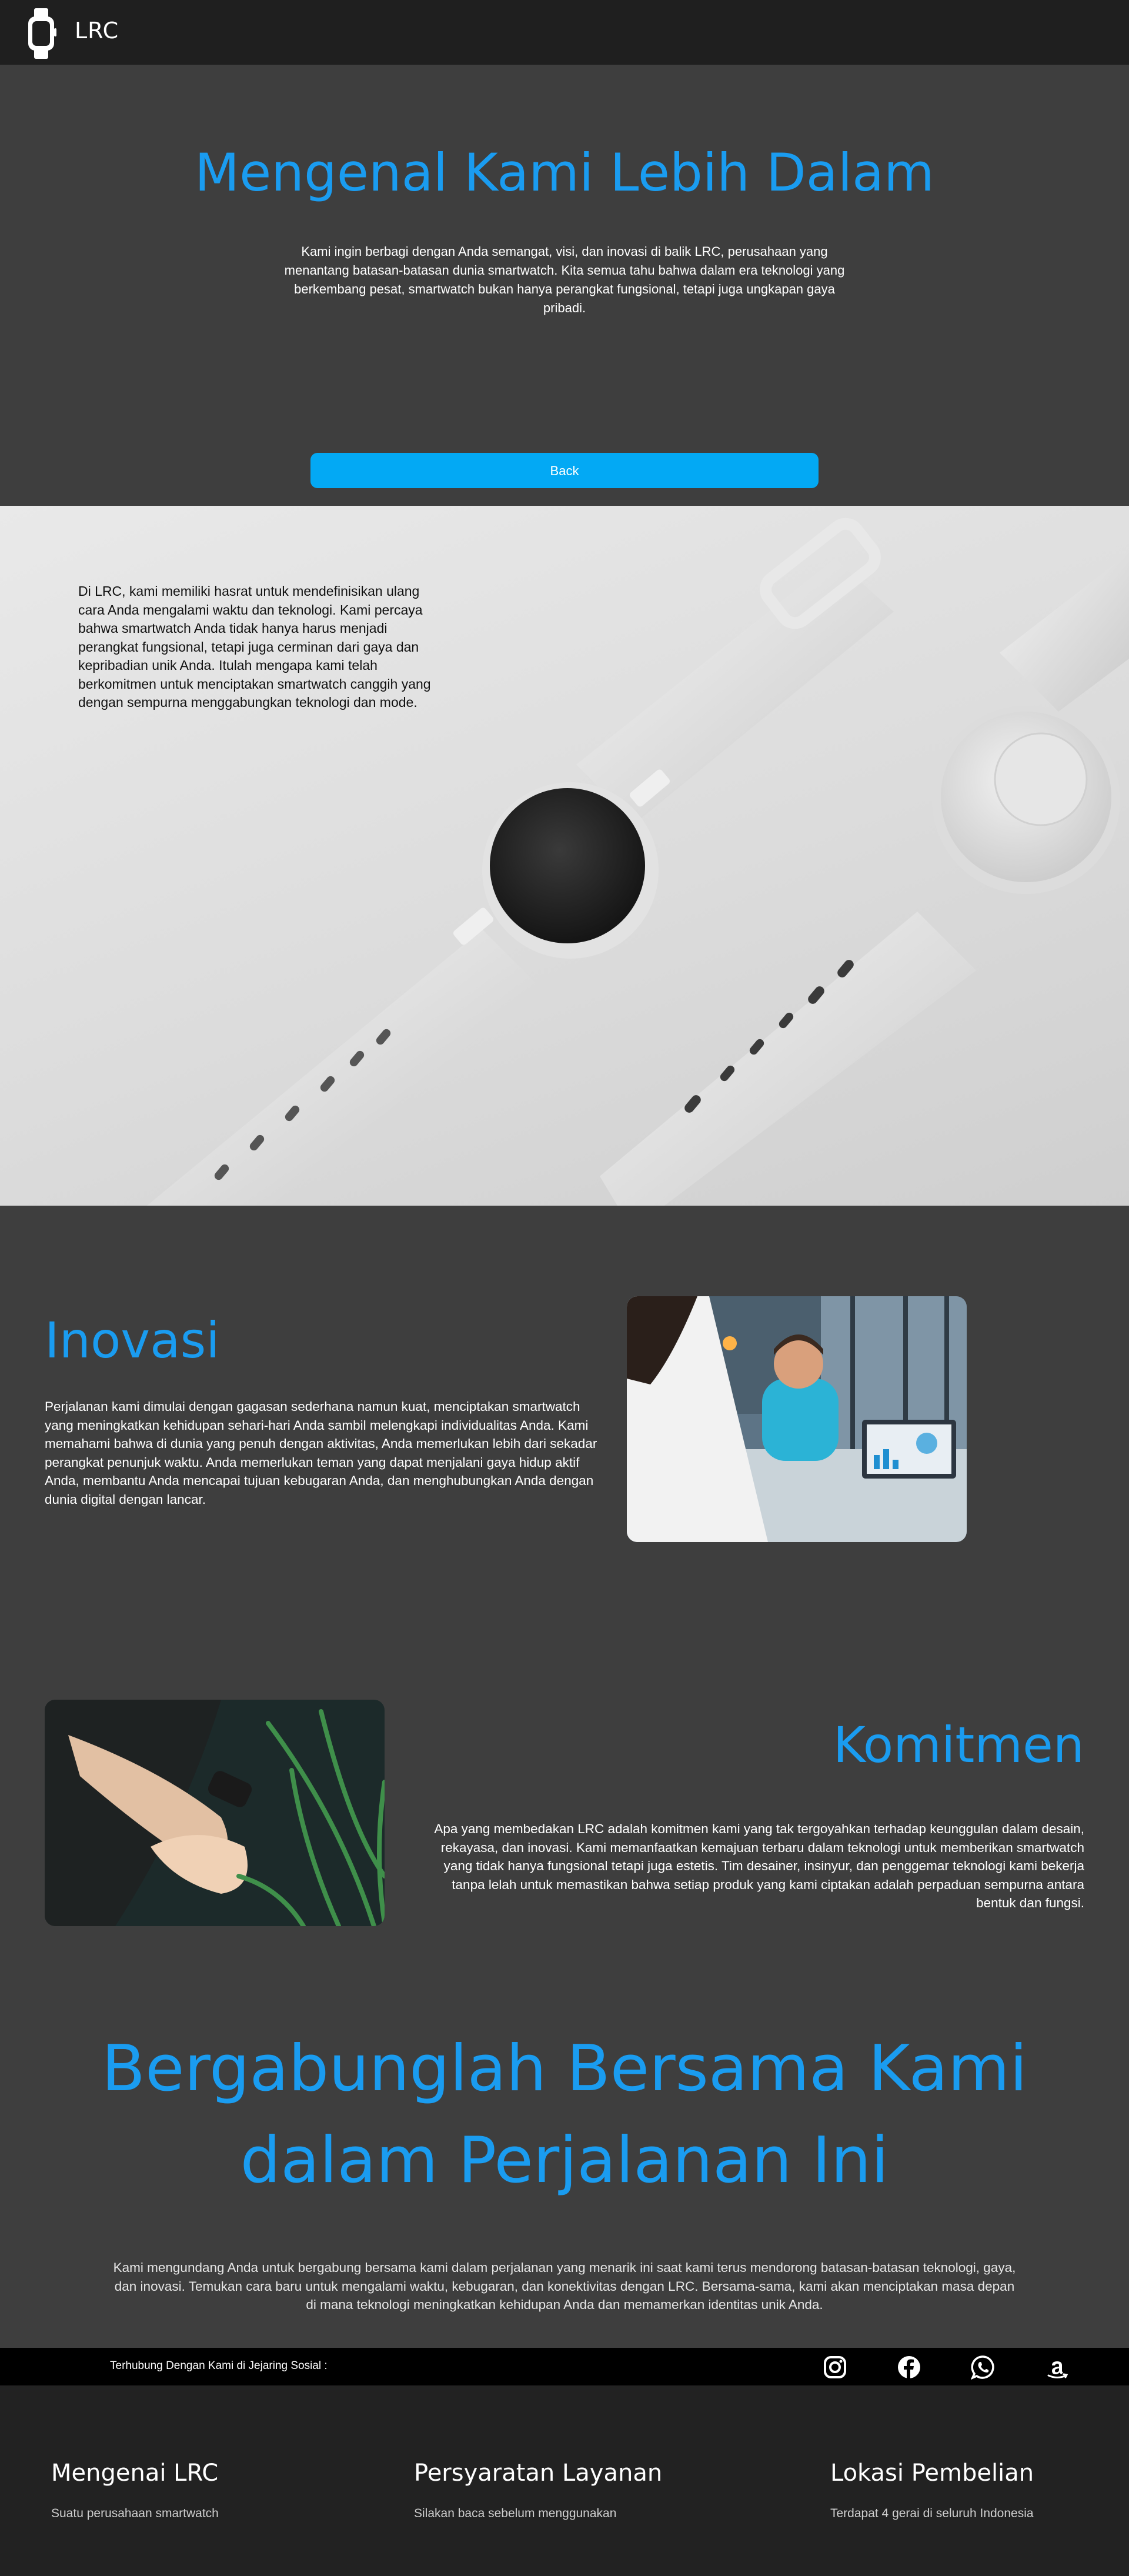  Describe the element at coordinates (564, 2160) in the screenshot. I see `join-title-line2: dalam Perjalanan Ini` at that location.